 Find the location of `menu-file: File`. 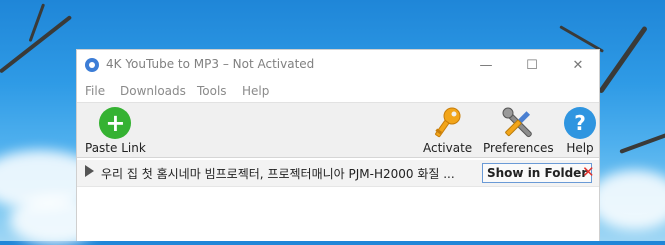

menu-file: File is located at coordinates (95, 91).